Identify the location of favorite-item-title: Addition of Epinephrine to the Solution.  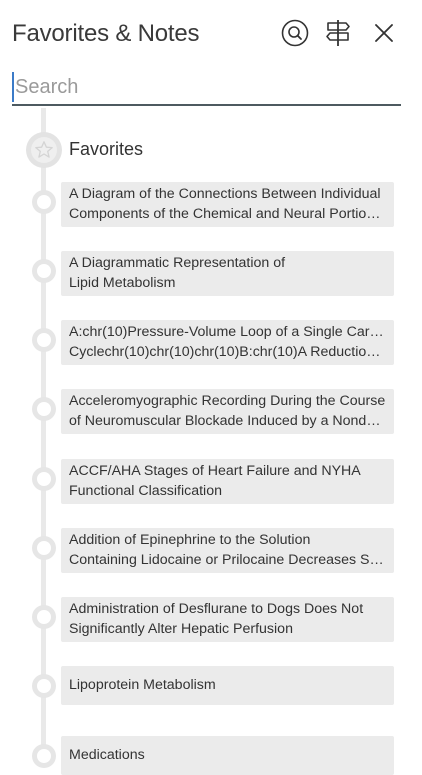
(190, 540).